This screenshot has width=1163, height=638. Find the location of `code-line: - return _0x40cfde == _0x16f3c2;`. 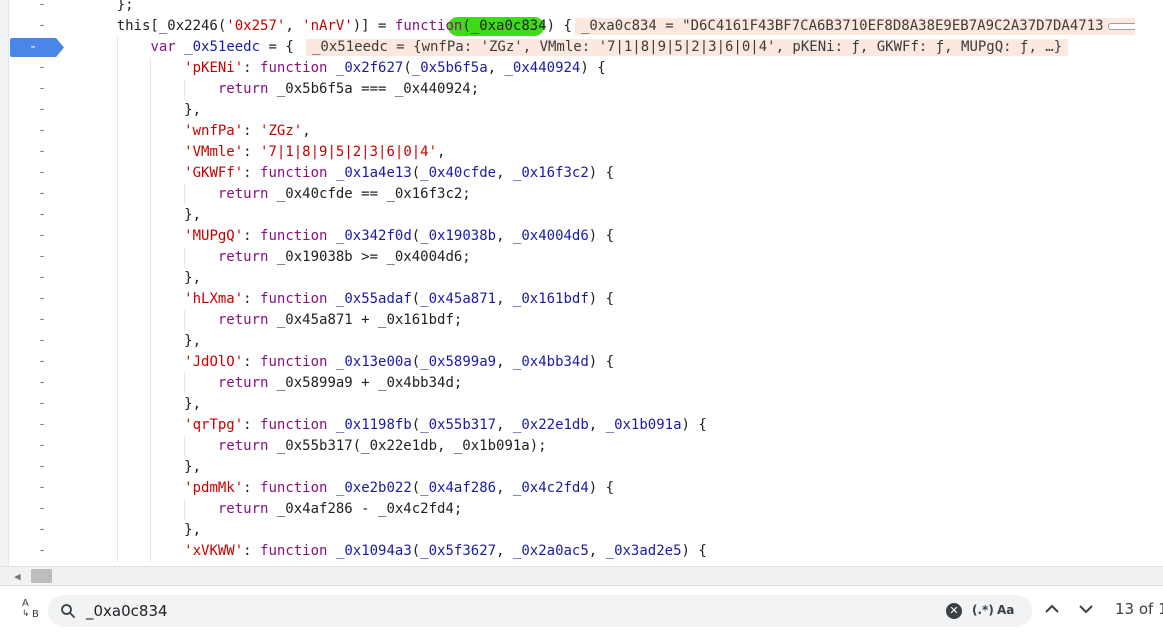

code-line: - return _0x40cfde == _0x16f3c2; is located at coordinates (581, 194).